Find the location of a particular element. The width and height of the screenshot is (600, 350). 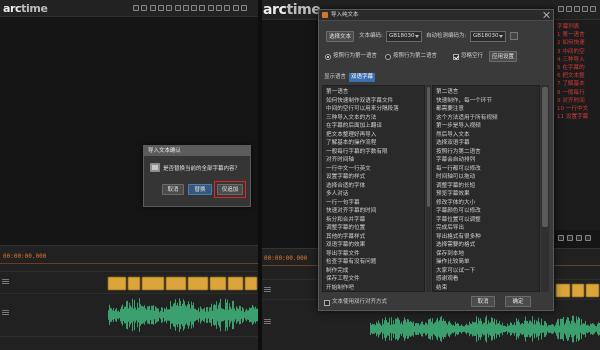

subtitle-list-line: 8 一般每行 is located at coordinates (571, 92).